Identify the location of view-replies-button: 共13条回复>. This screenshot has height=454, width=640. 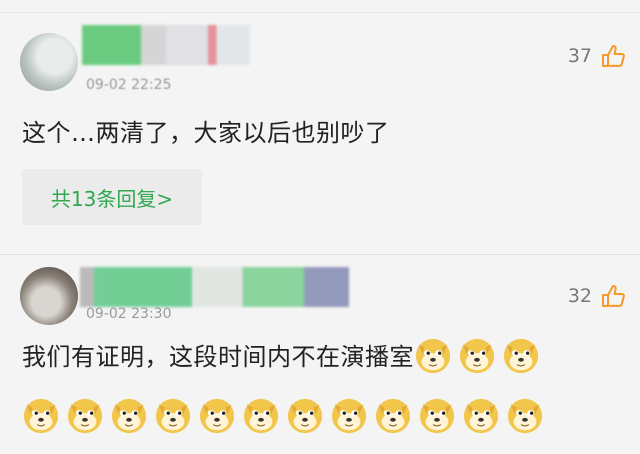
(112, 197).